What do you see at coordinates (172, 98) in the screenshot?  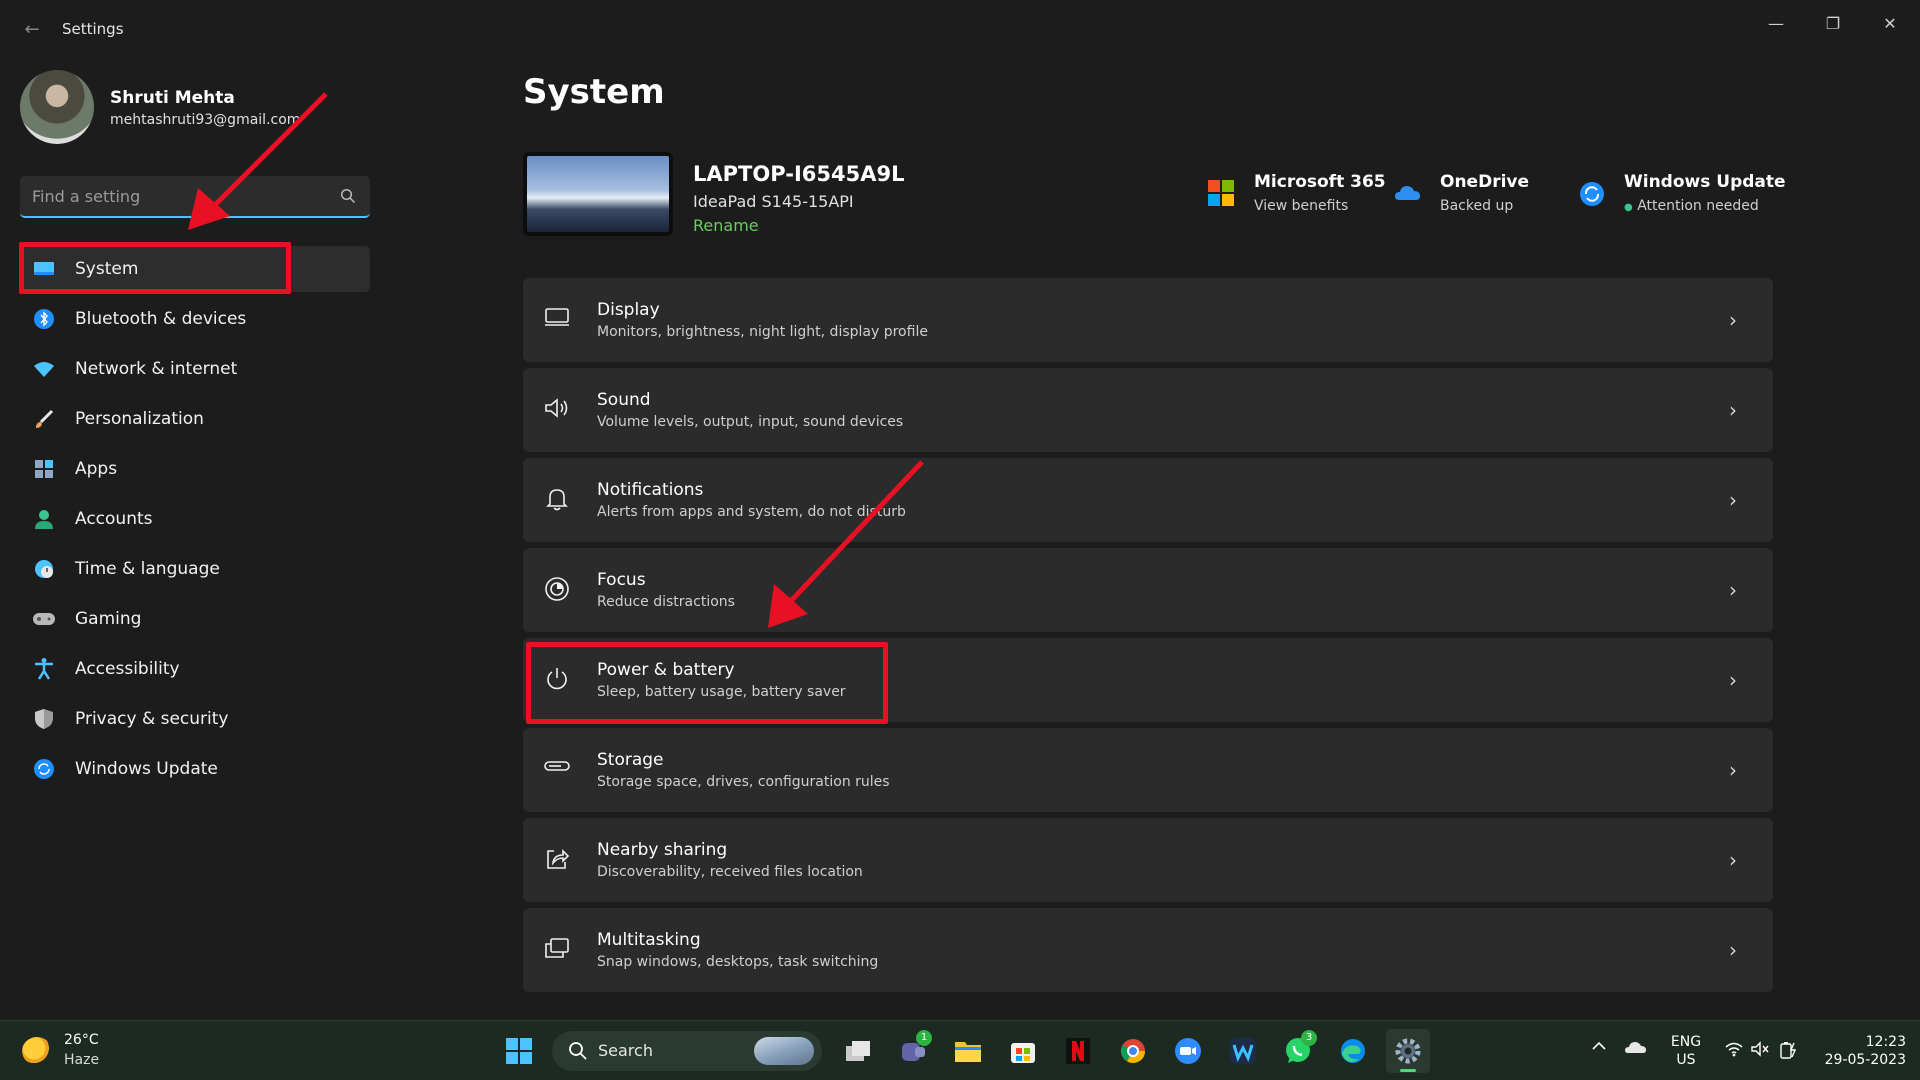 I see `profile-name: Shruti Mehta` at bounding box center [172, 98].